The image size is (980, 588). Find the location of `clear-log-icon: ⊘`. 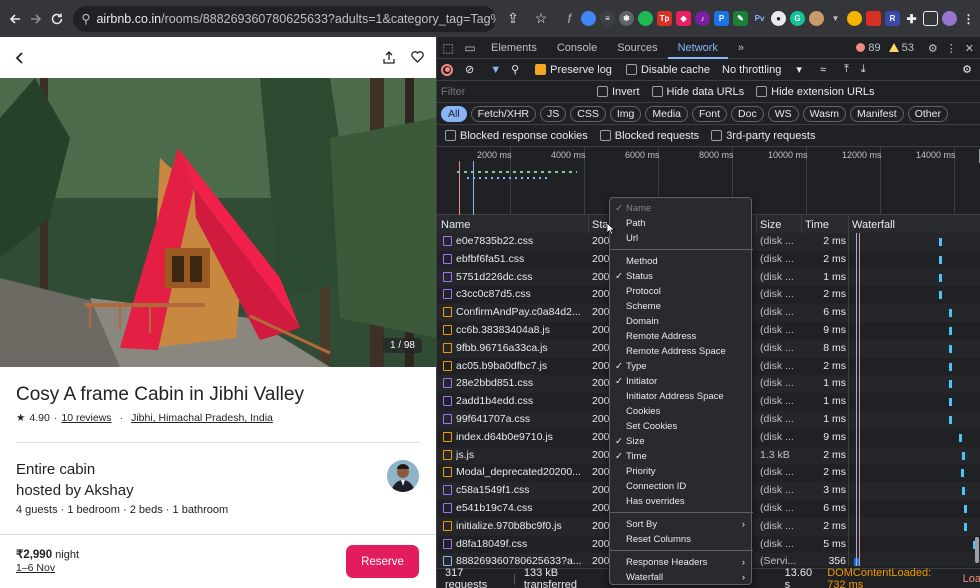

clear-log-icon: ⊘ is located at coordinates (469, 69).